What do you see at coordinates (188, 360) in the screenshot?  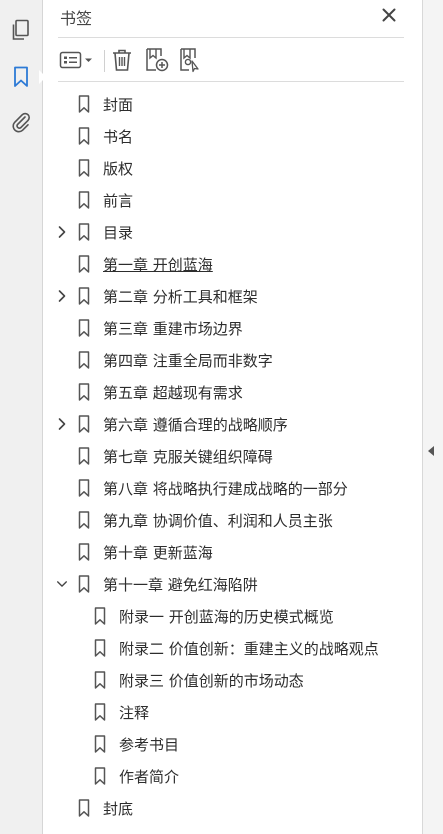 I see `bookmark-label: 第四章 注重全局而非数字` at bounding box center [188, 360].